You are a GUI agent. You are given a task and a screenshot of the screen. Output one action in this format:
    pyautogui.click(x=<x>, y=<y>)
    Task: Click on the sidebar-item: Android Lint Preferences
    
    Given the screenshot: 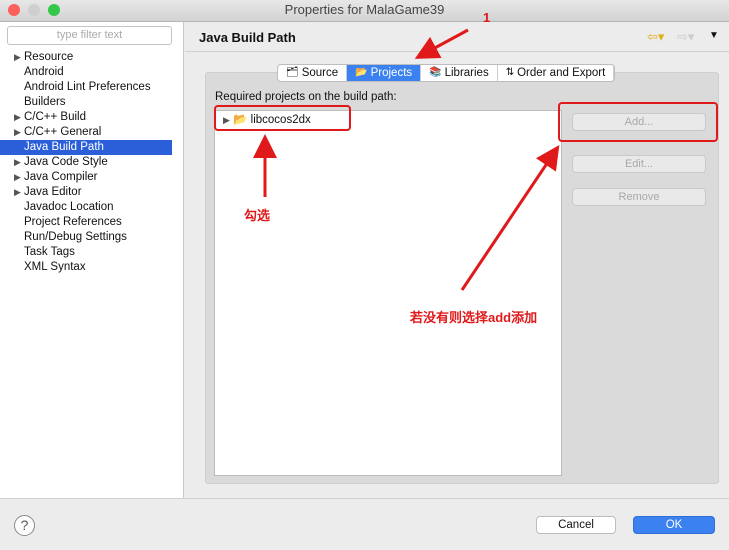 What is the action you would take?
    pyautogui.click(x=86, y=87)
    